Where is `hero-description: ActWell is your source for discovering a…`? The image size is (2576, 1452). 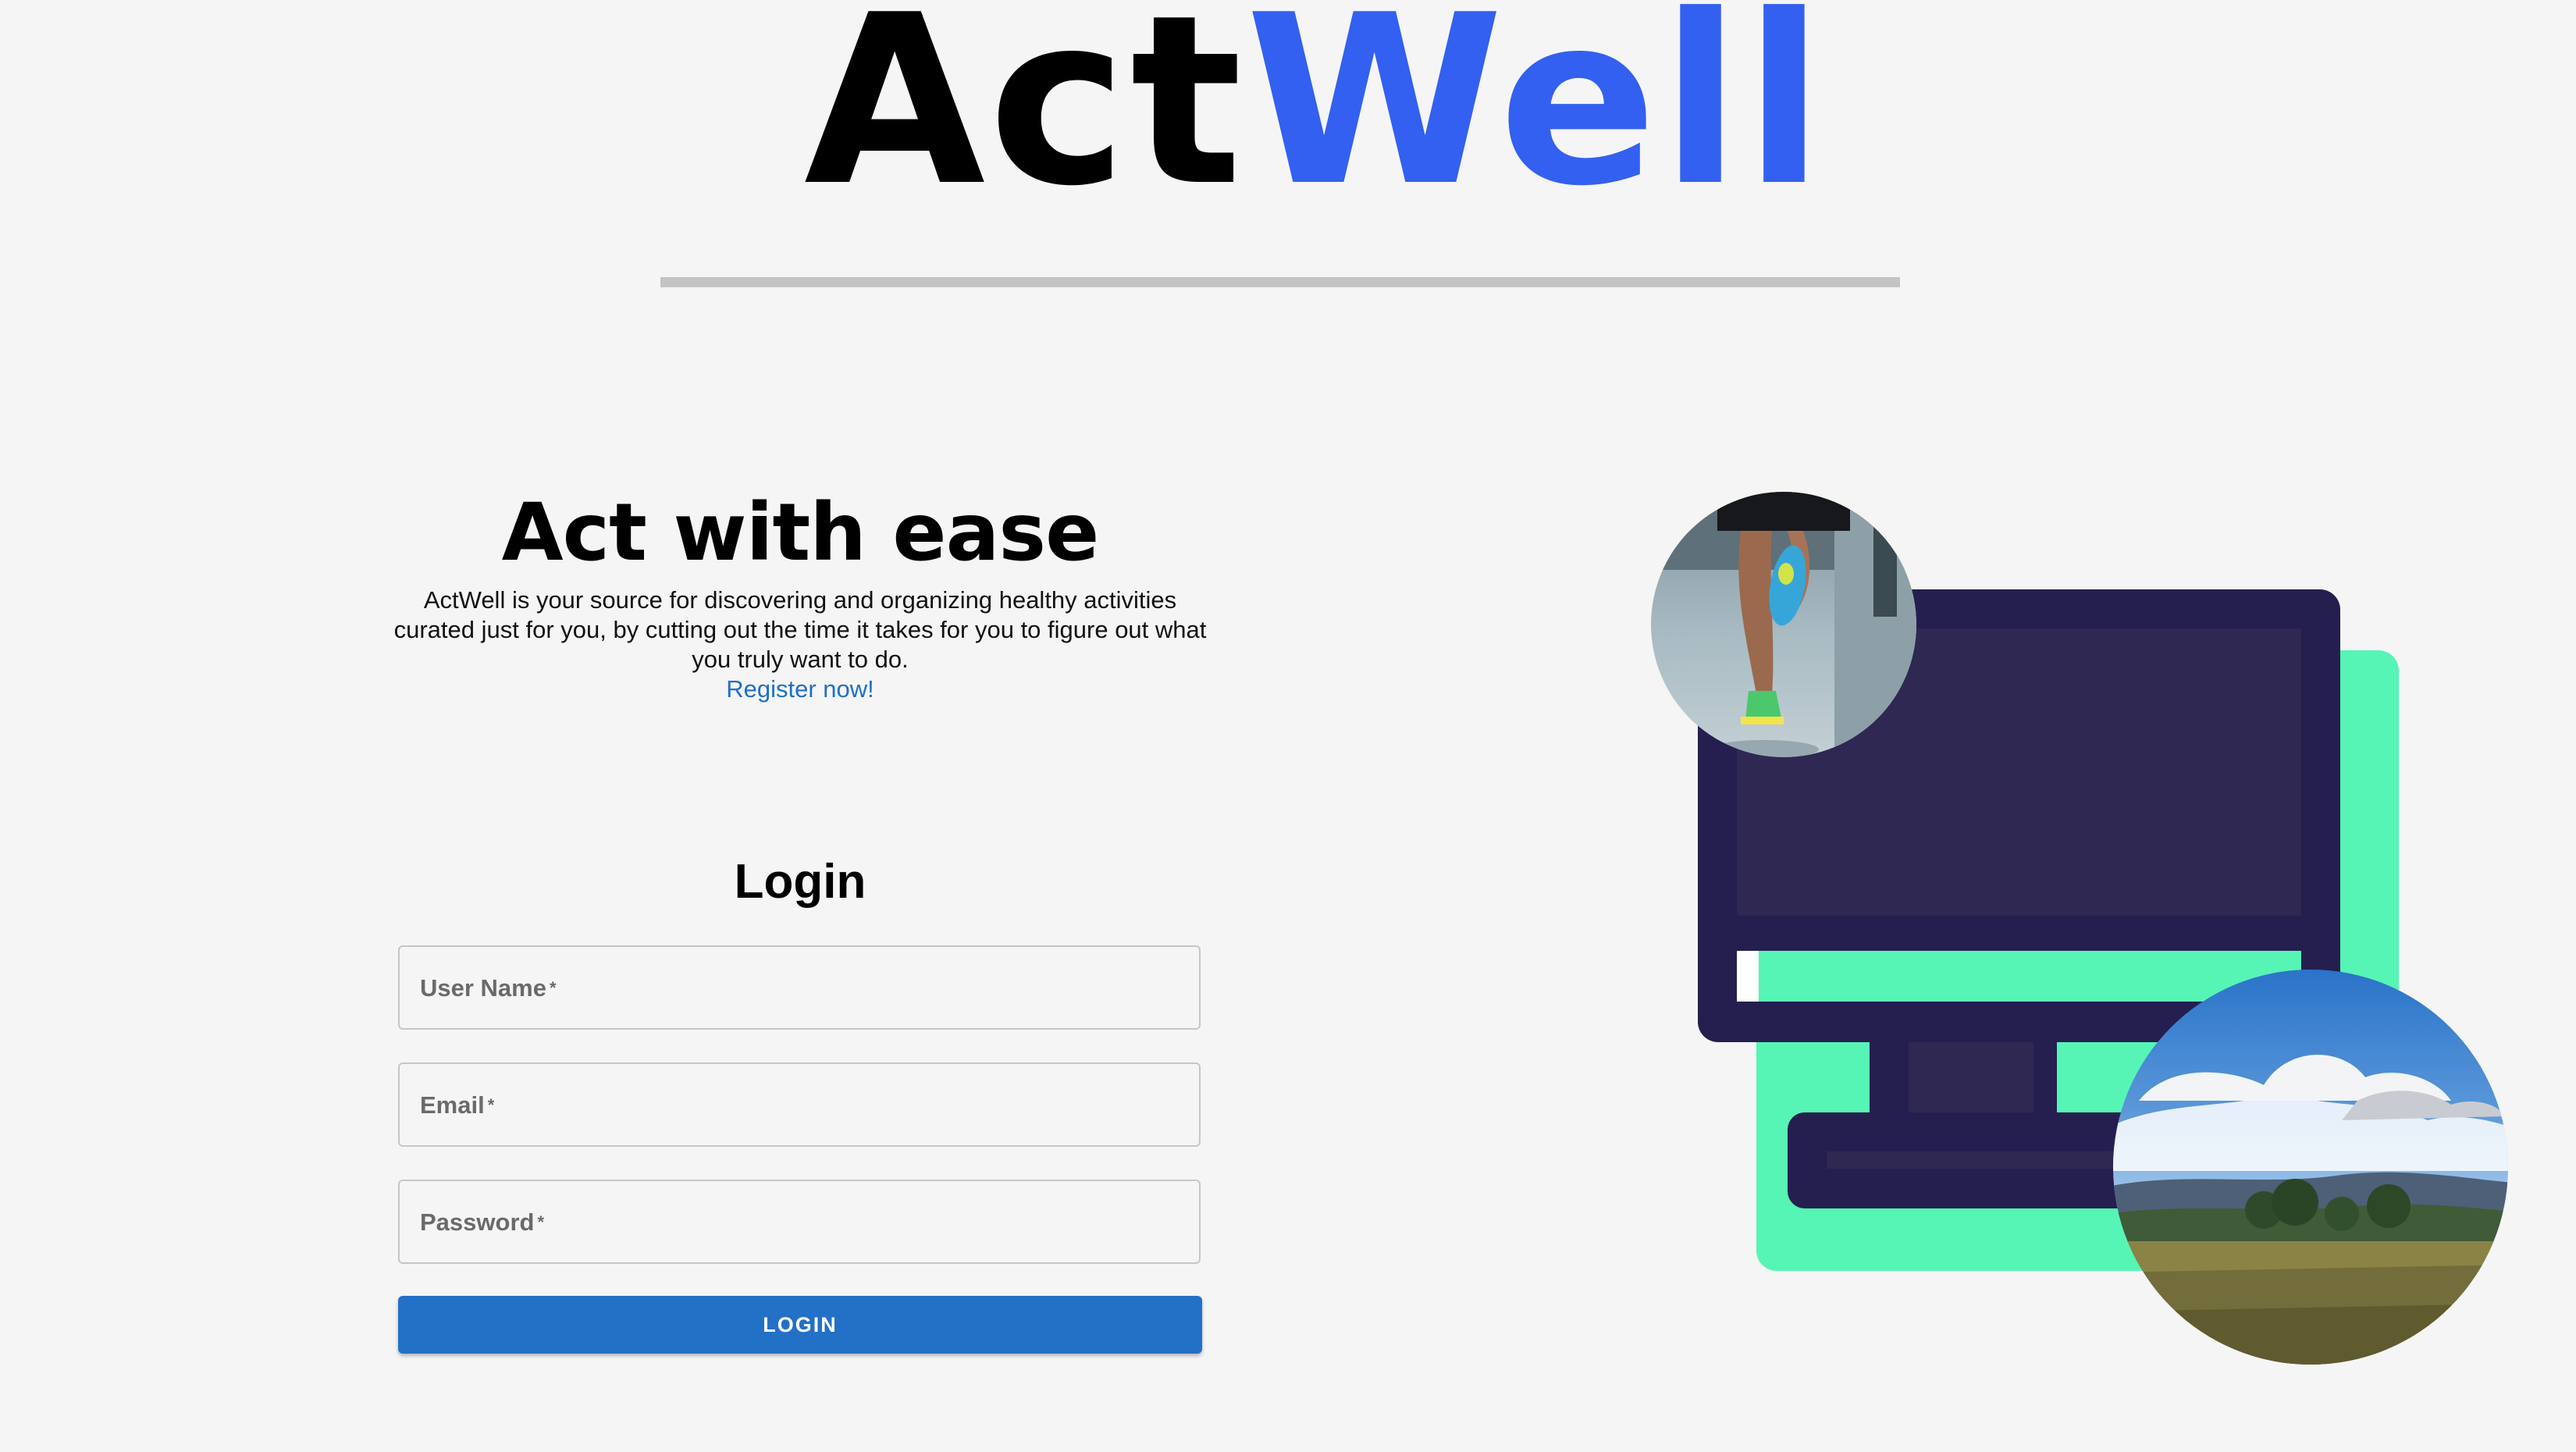 hero-description: ActWell is your source for discovering a… is located at coordinates (800, 629).